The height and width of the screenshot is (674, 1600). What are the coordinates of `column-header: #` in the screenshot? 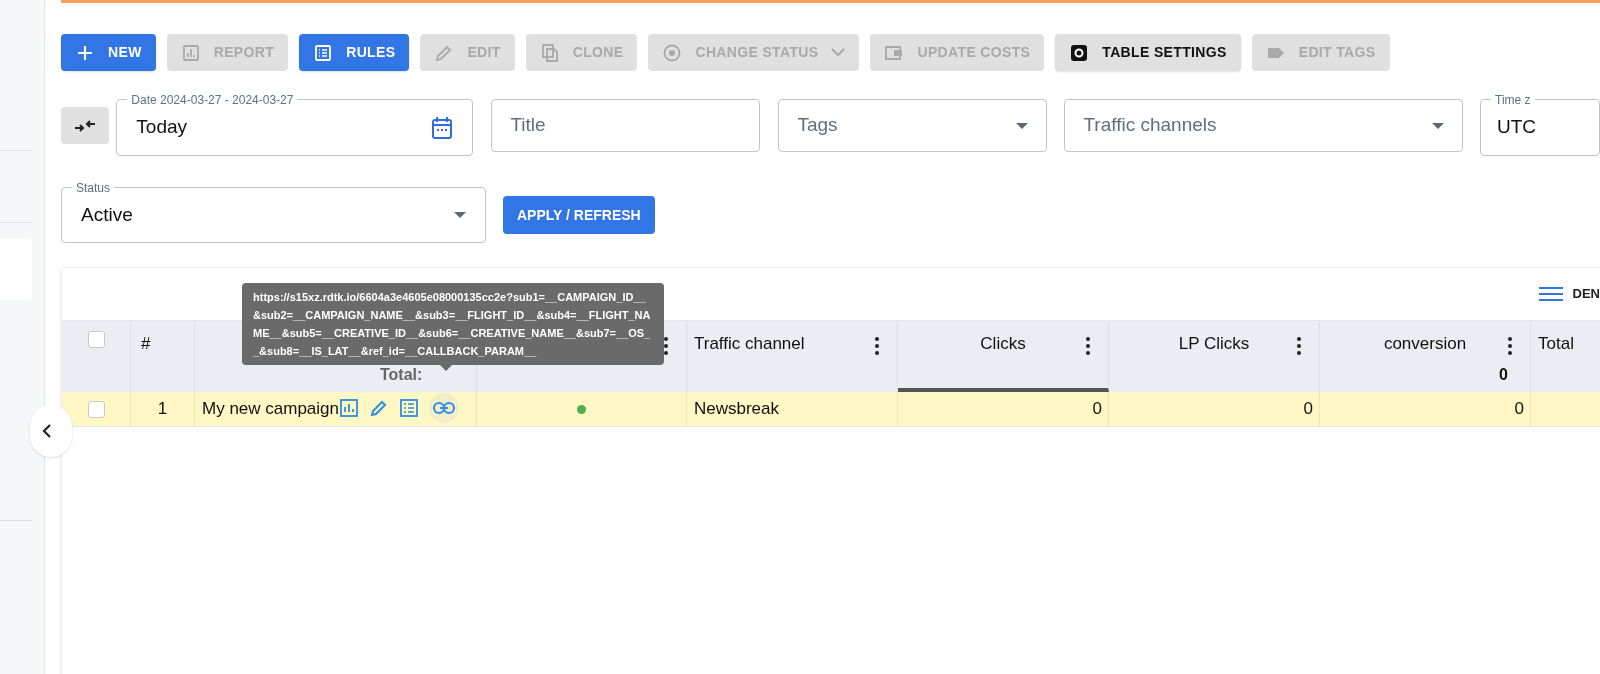 It's located at (146, 344).